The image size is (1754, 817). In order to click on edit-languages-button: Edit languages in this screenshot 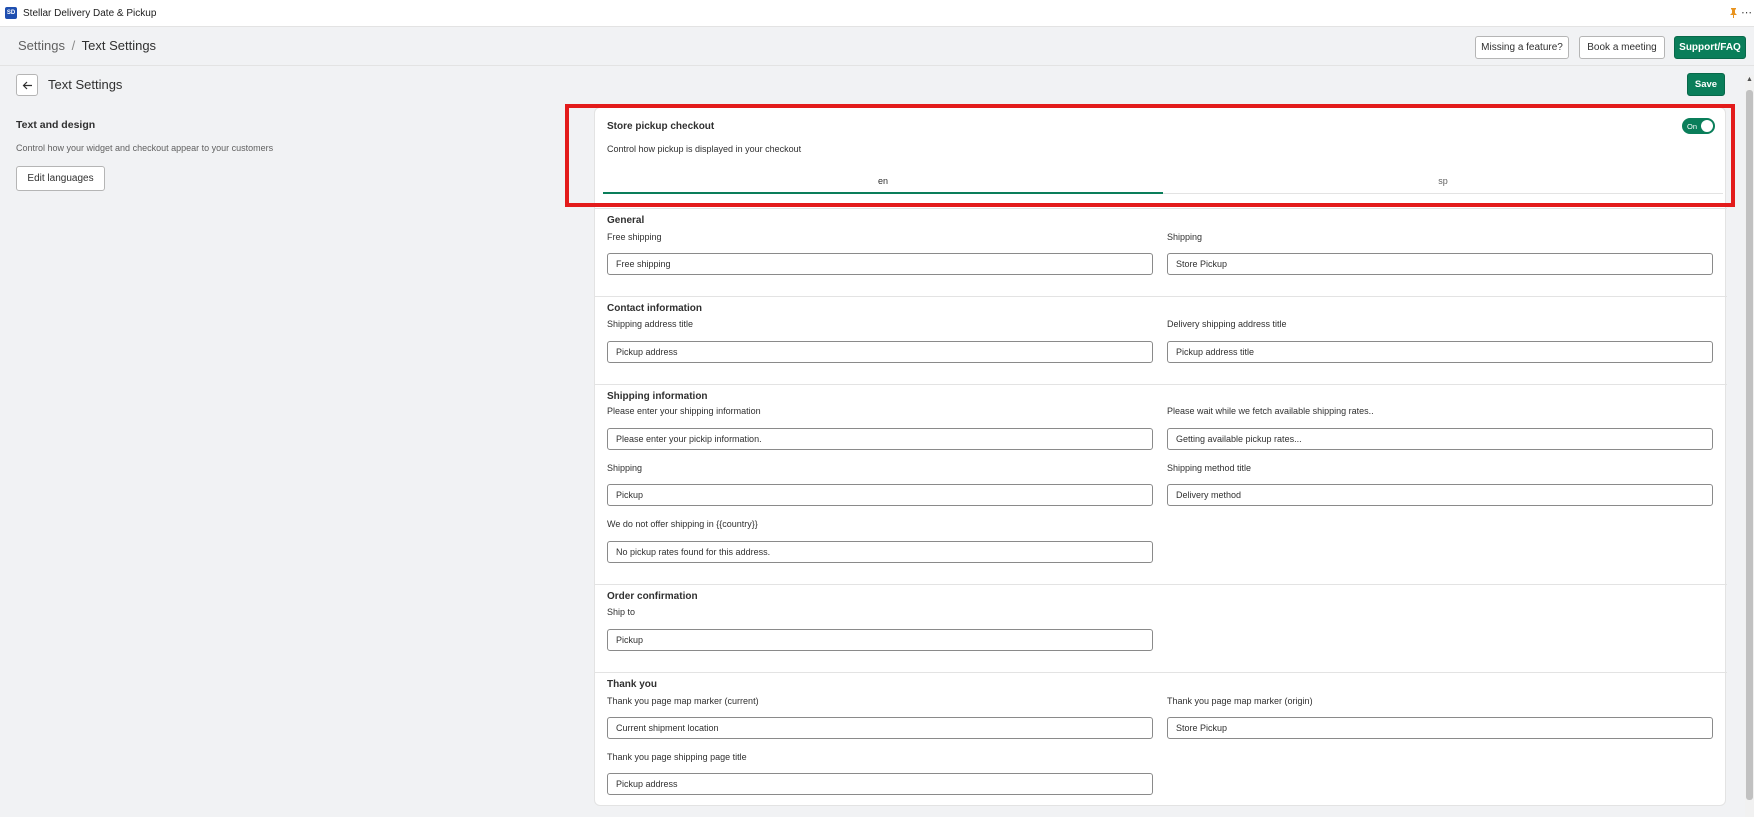, I will do `click(60, 178)`.